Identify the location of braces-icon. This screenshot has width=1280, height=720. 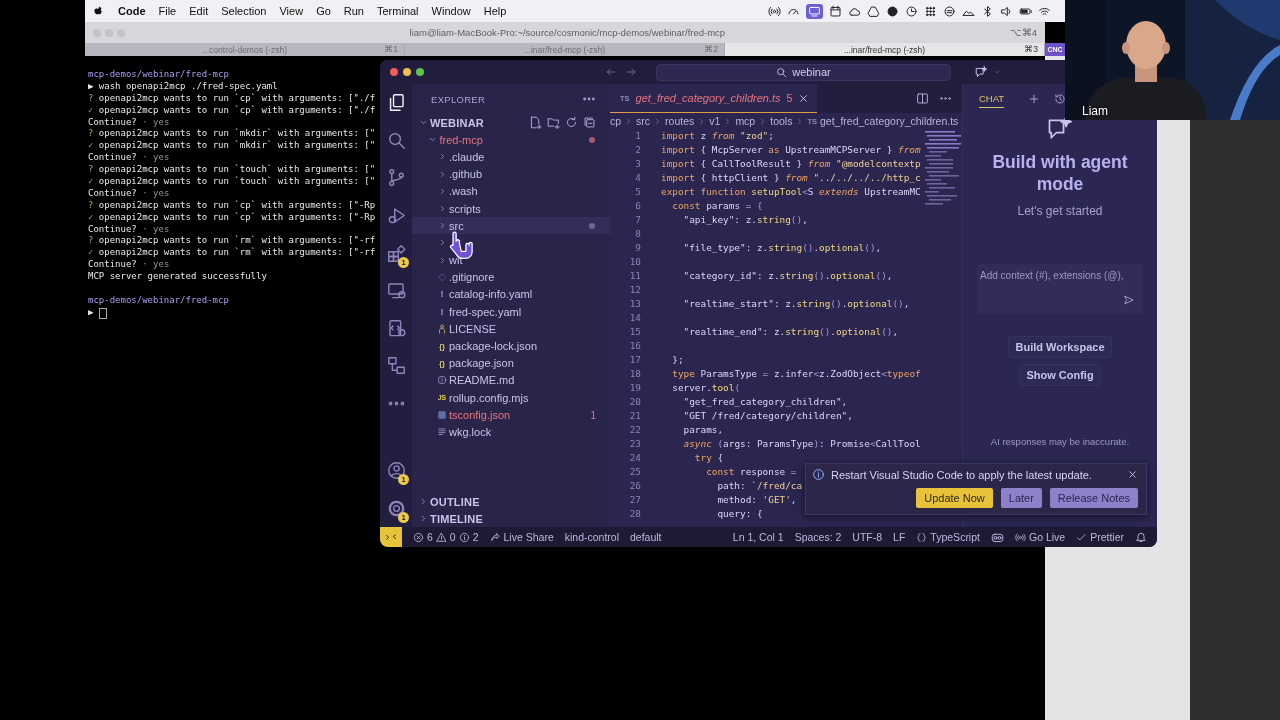
(922, 537).